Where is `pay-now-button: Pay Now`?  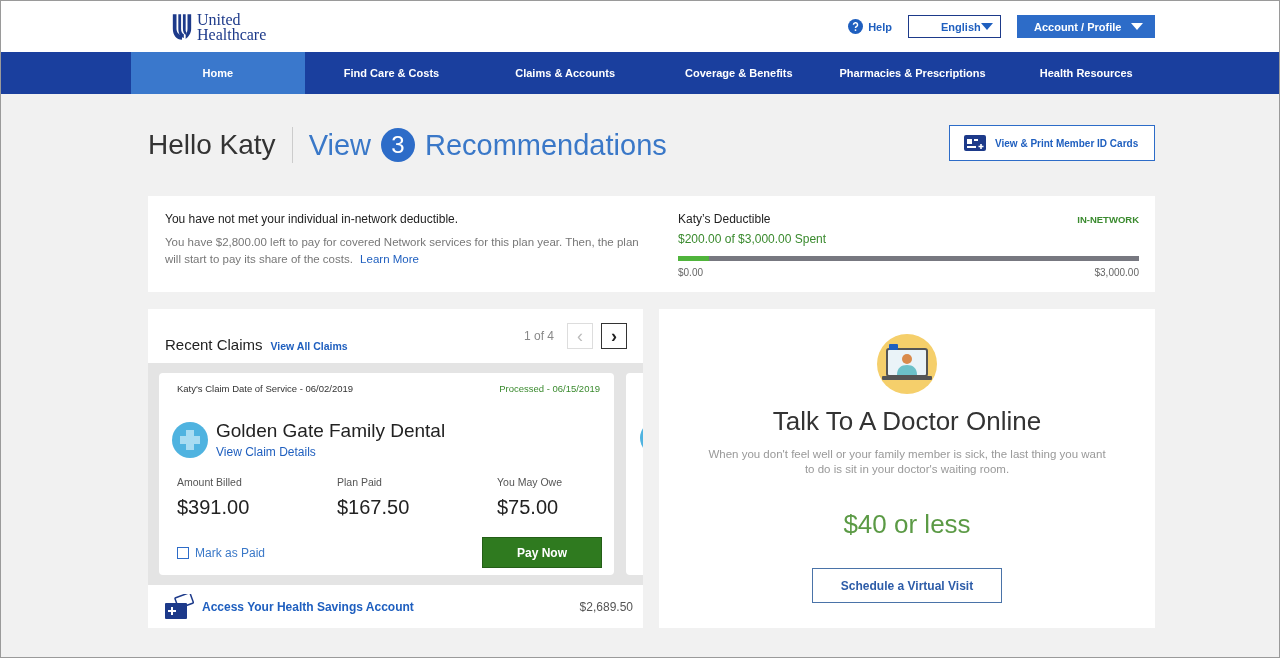 pay-now-button: Pay Now is located at coordinates (542, 552).